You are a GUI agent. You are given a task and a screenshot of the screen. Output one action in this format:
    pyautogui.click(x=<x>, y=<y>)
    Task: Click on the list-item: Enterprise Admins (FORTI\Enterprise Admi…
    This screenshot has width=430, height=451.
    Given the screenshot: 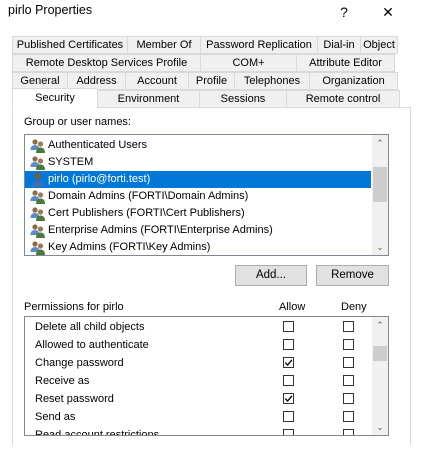 What is the action you would take?
    pyautogui.click(x=198, y=230)
    